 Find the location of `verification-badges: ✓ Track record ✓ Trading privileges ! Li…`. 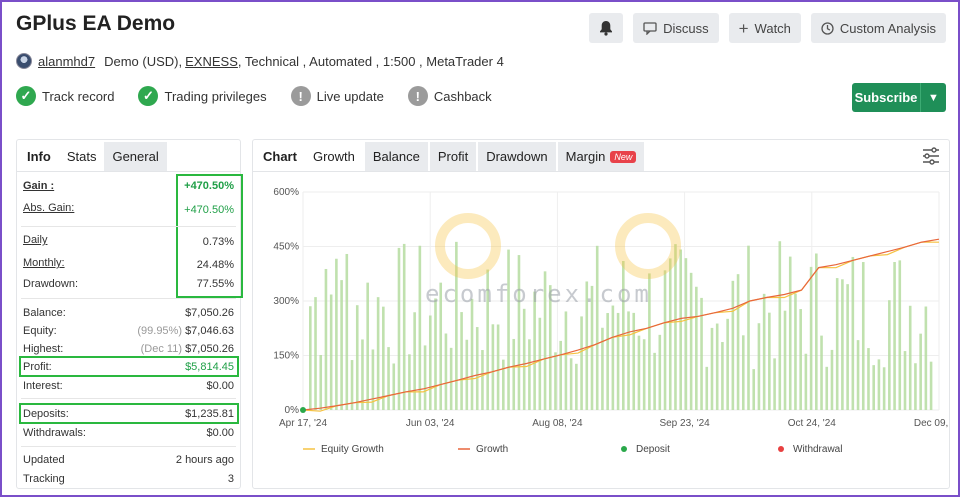

verification-badges: ✓ Track record ✓ Trading privileges ! Li… is located at coordinates (254, 96).